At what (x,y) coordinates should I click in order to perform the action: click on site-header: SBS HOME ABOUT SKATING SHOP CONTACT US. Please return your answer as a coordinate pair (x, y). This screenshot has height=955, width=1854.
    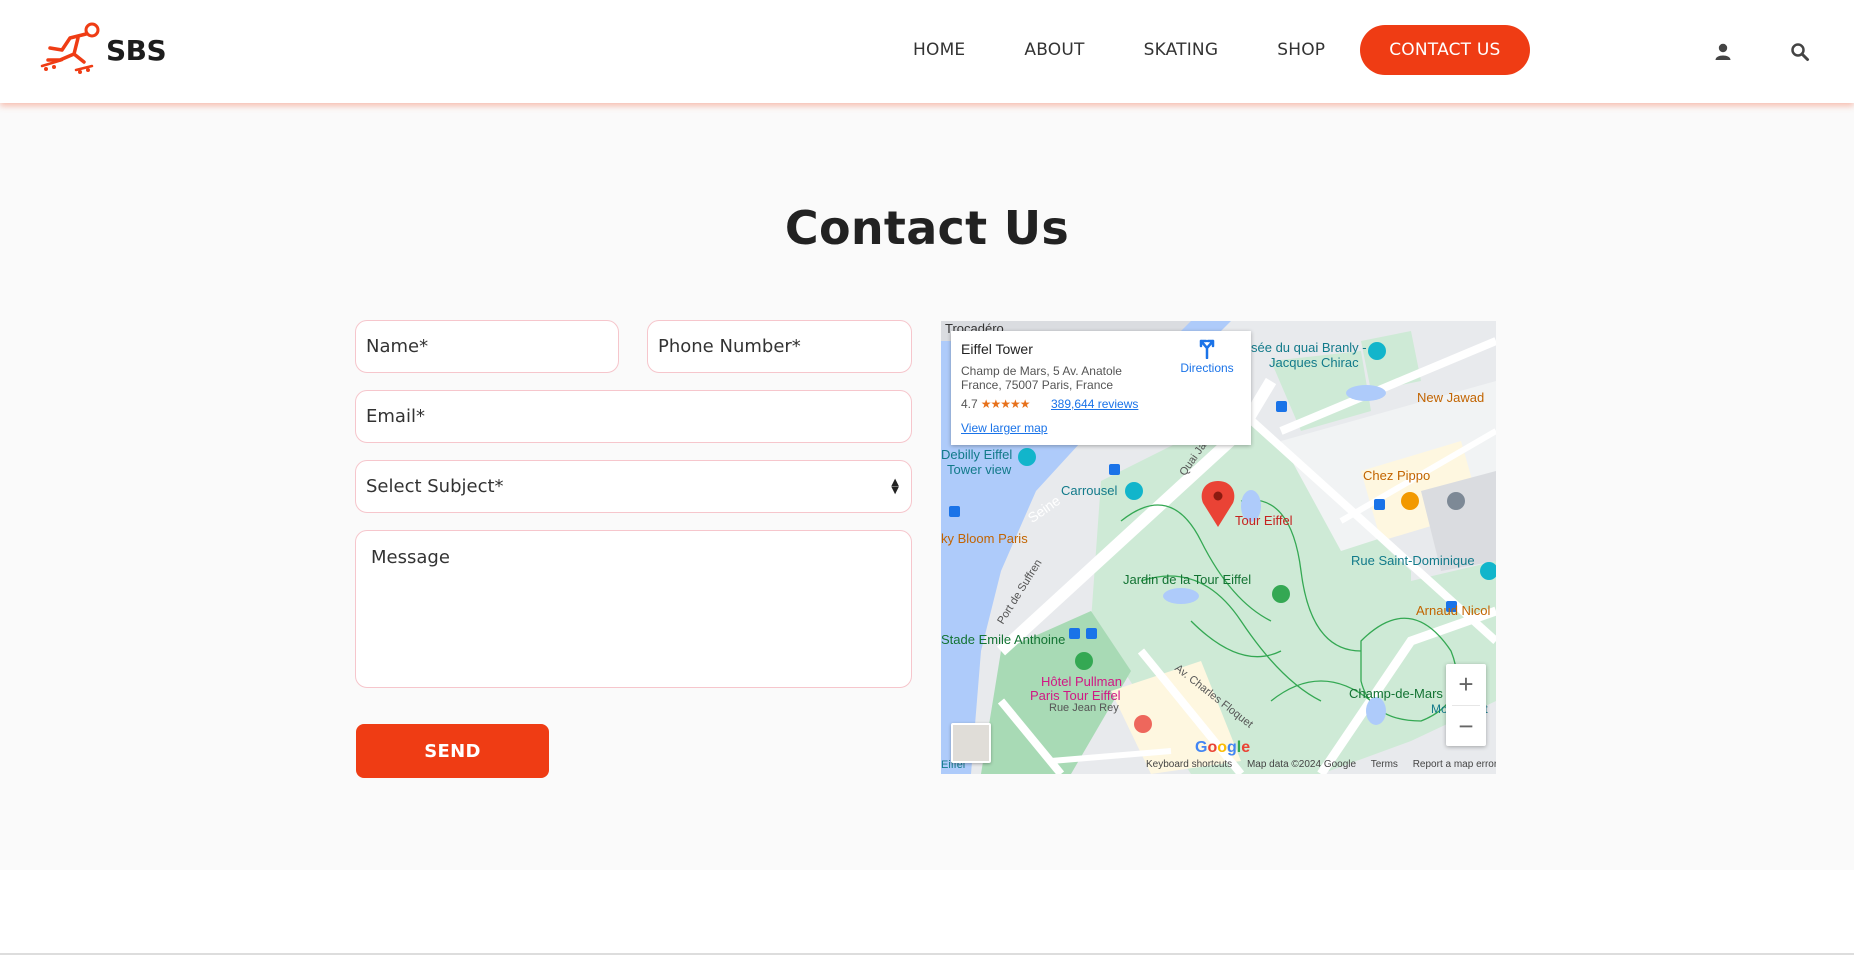
    Looking at the image, I should click on (927, 51).